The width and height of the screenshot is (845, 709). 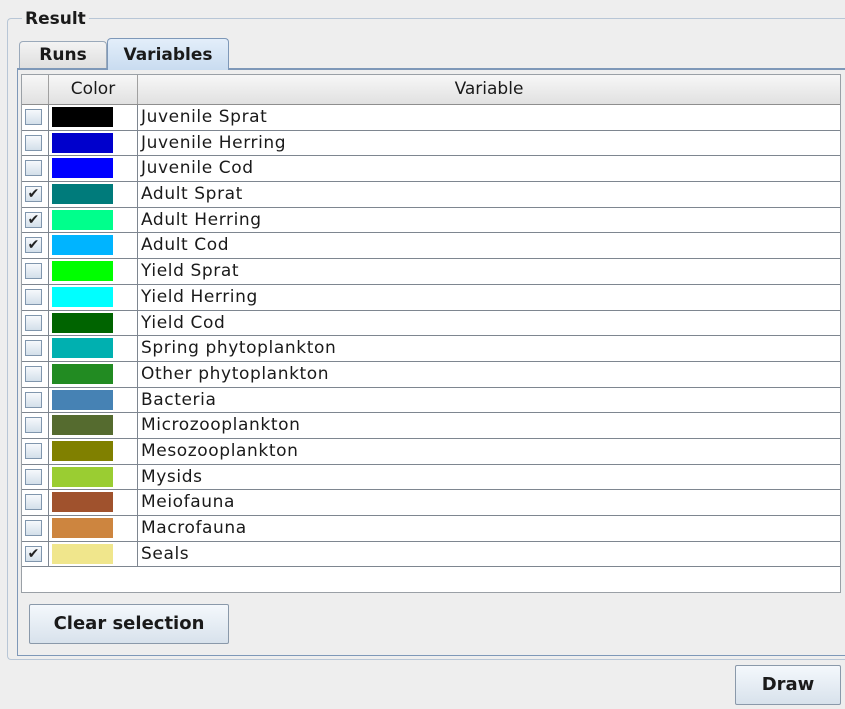 What do you see at coordinates (431, 297) in the screenshot?
I see `table-row: Yield Herring` at bounding box center [431, 297].